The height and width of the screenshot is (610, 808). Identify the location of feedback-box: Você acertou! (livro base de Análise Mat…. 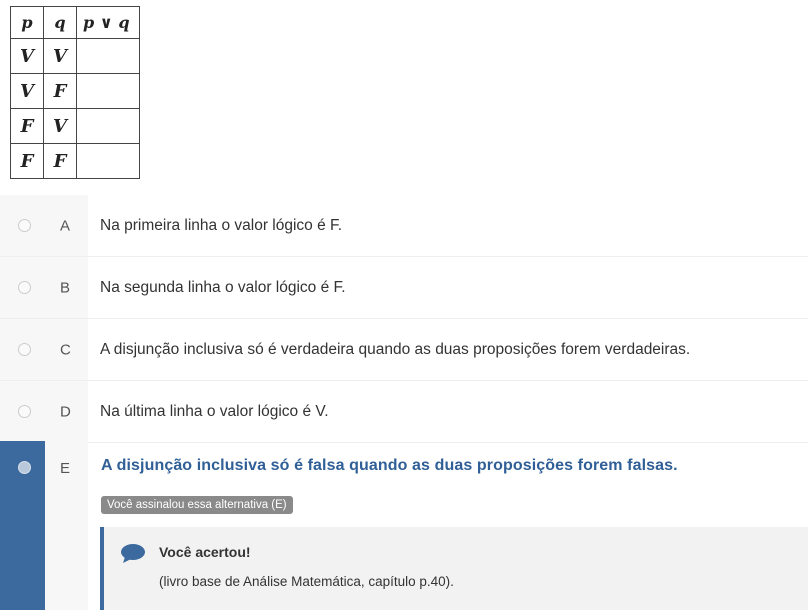
(454, 568).